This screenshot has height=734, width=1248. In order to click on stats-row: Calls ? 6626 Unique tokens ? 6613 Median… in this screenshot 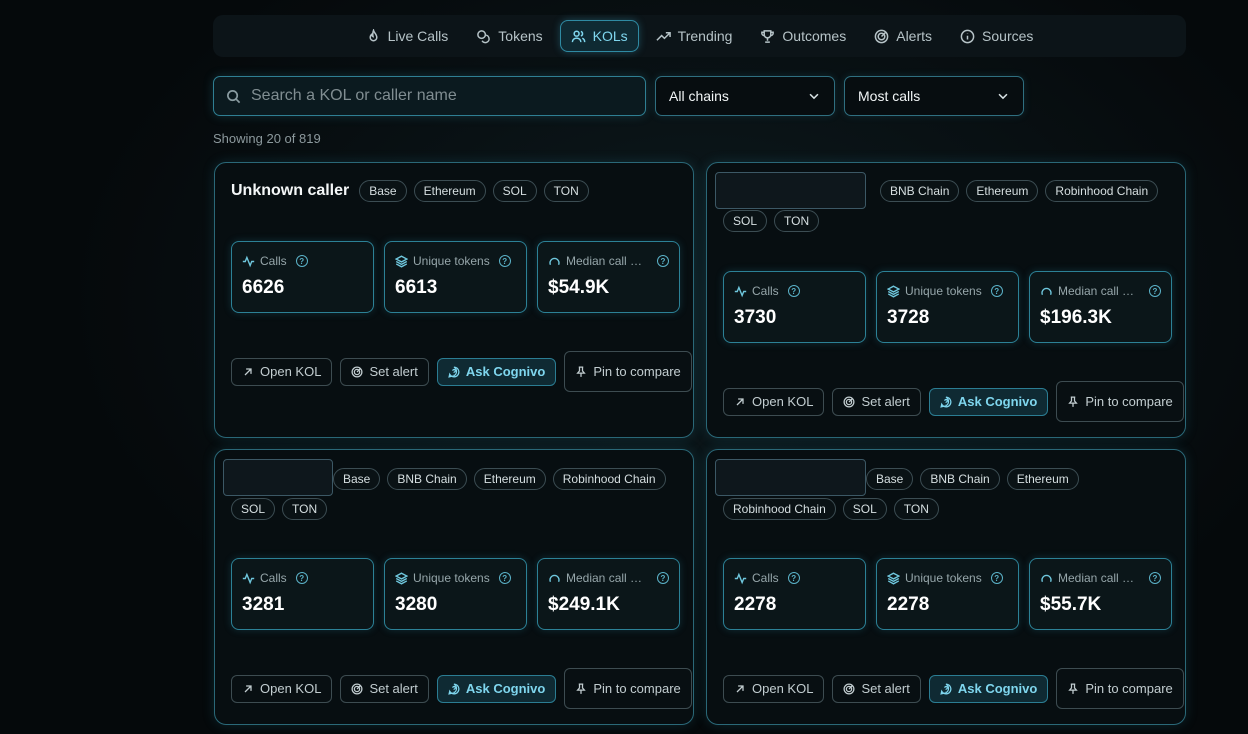, I will do `click(455, 277)`.